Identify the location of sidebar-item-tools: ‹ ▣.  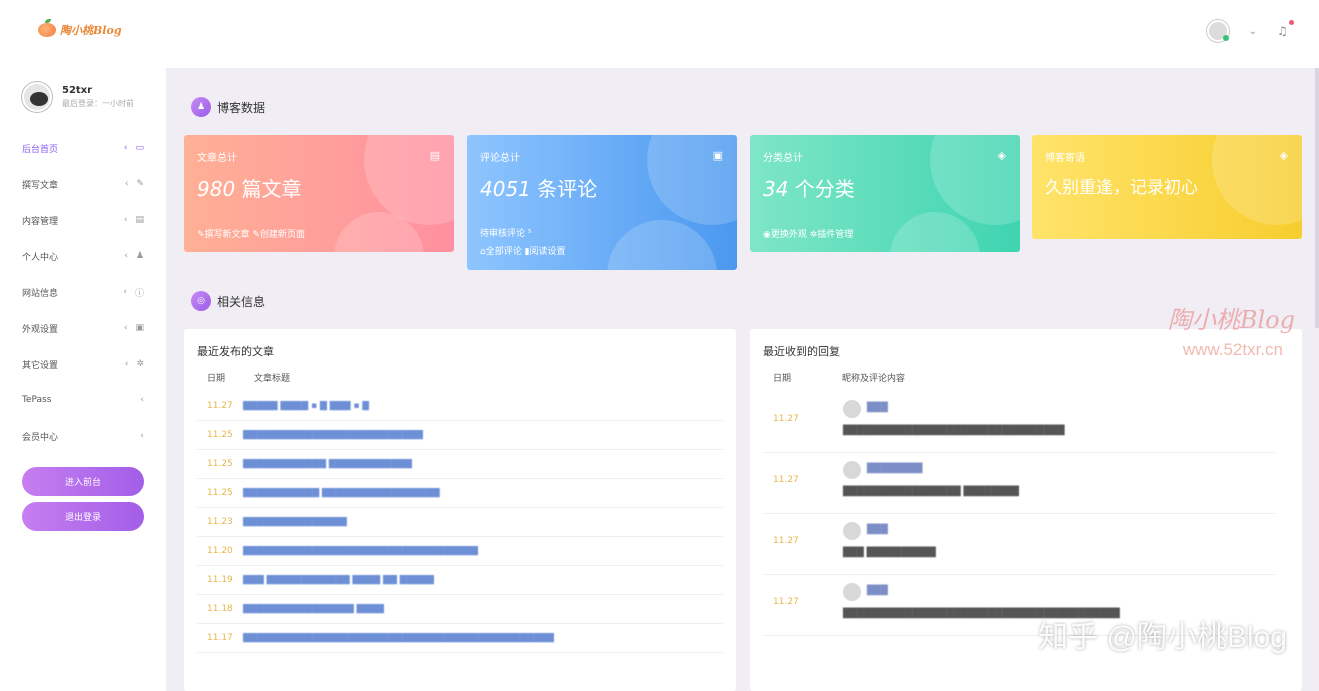
(134, 328).